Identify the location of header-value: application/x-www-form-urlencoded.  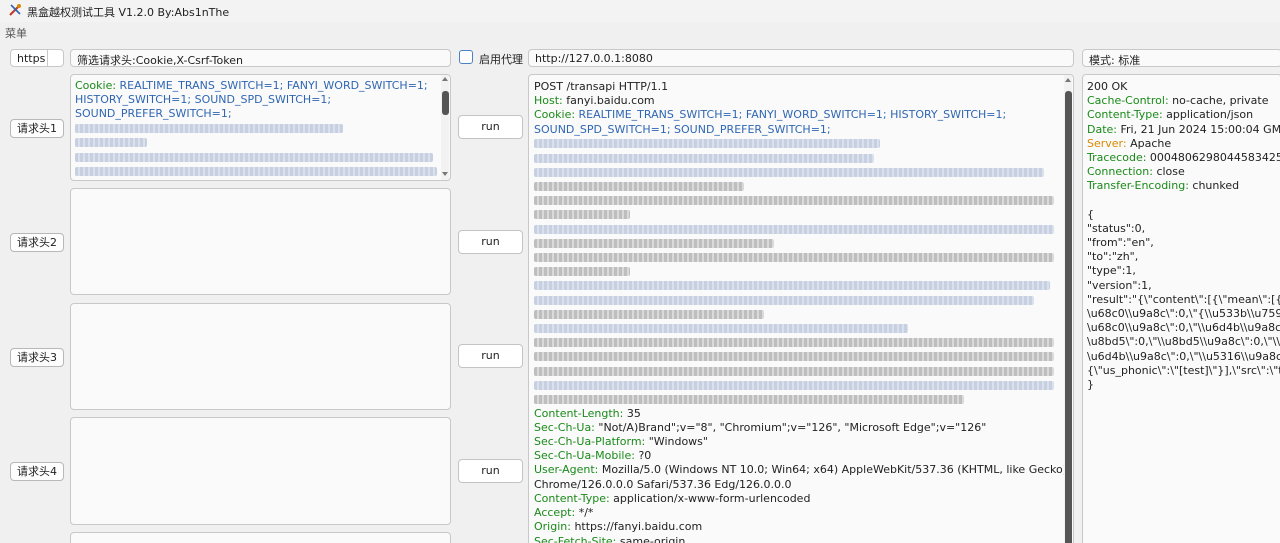
(710, 498).